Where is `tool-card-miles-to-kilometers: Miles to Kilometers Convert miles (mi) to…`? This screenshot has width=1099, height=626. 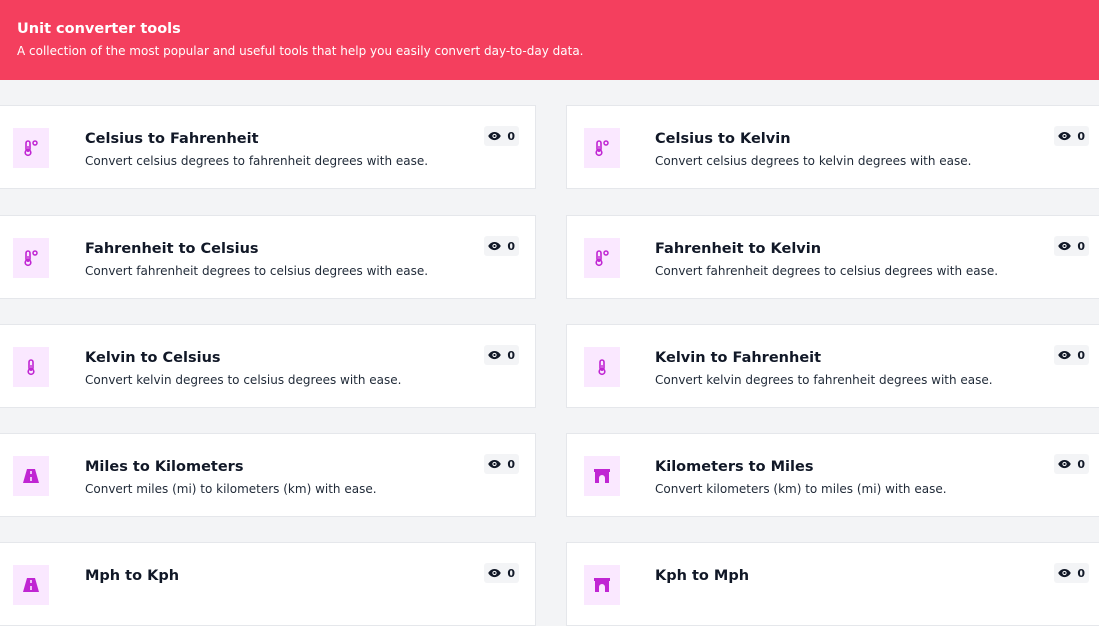
tool-card-miles-to-kilometers: Miles to Kilometers Convert miles (mi) to… is located at coordinates (268, 475).